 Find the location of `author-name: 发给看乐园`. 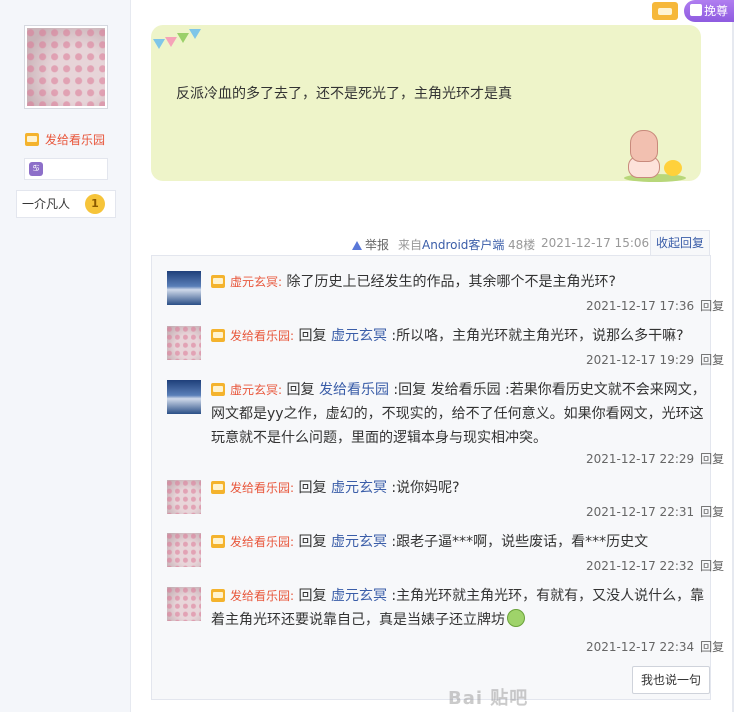

author-name: 发给看乐园 is located at coordinates (75, 140).